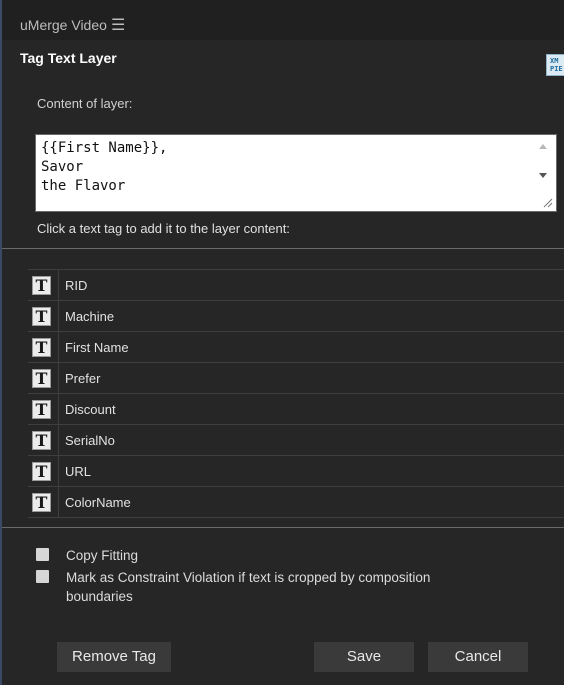 This screenshot has width=564, height=685. I want to click on tag-row: T Discount, so click(296, 409).